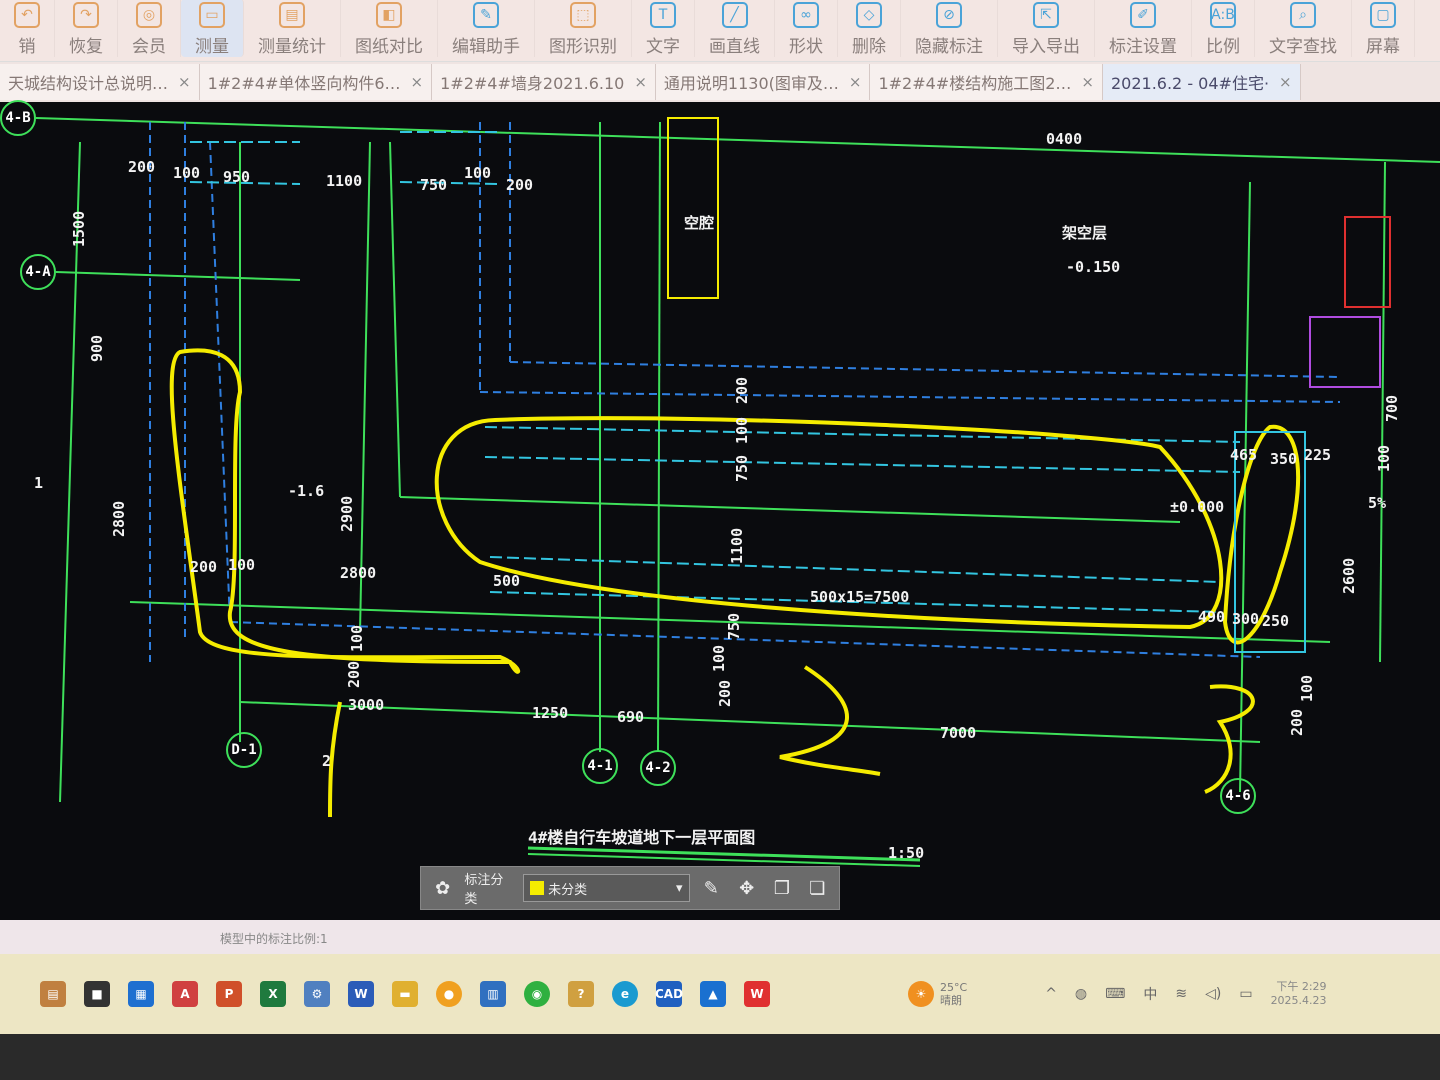 The width and height of the screenshot is (1440, 1080). Describe the element at coordinates (583, 47) in the screenshot. I see `toolbar-label: 图形识别` at that location.